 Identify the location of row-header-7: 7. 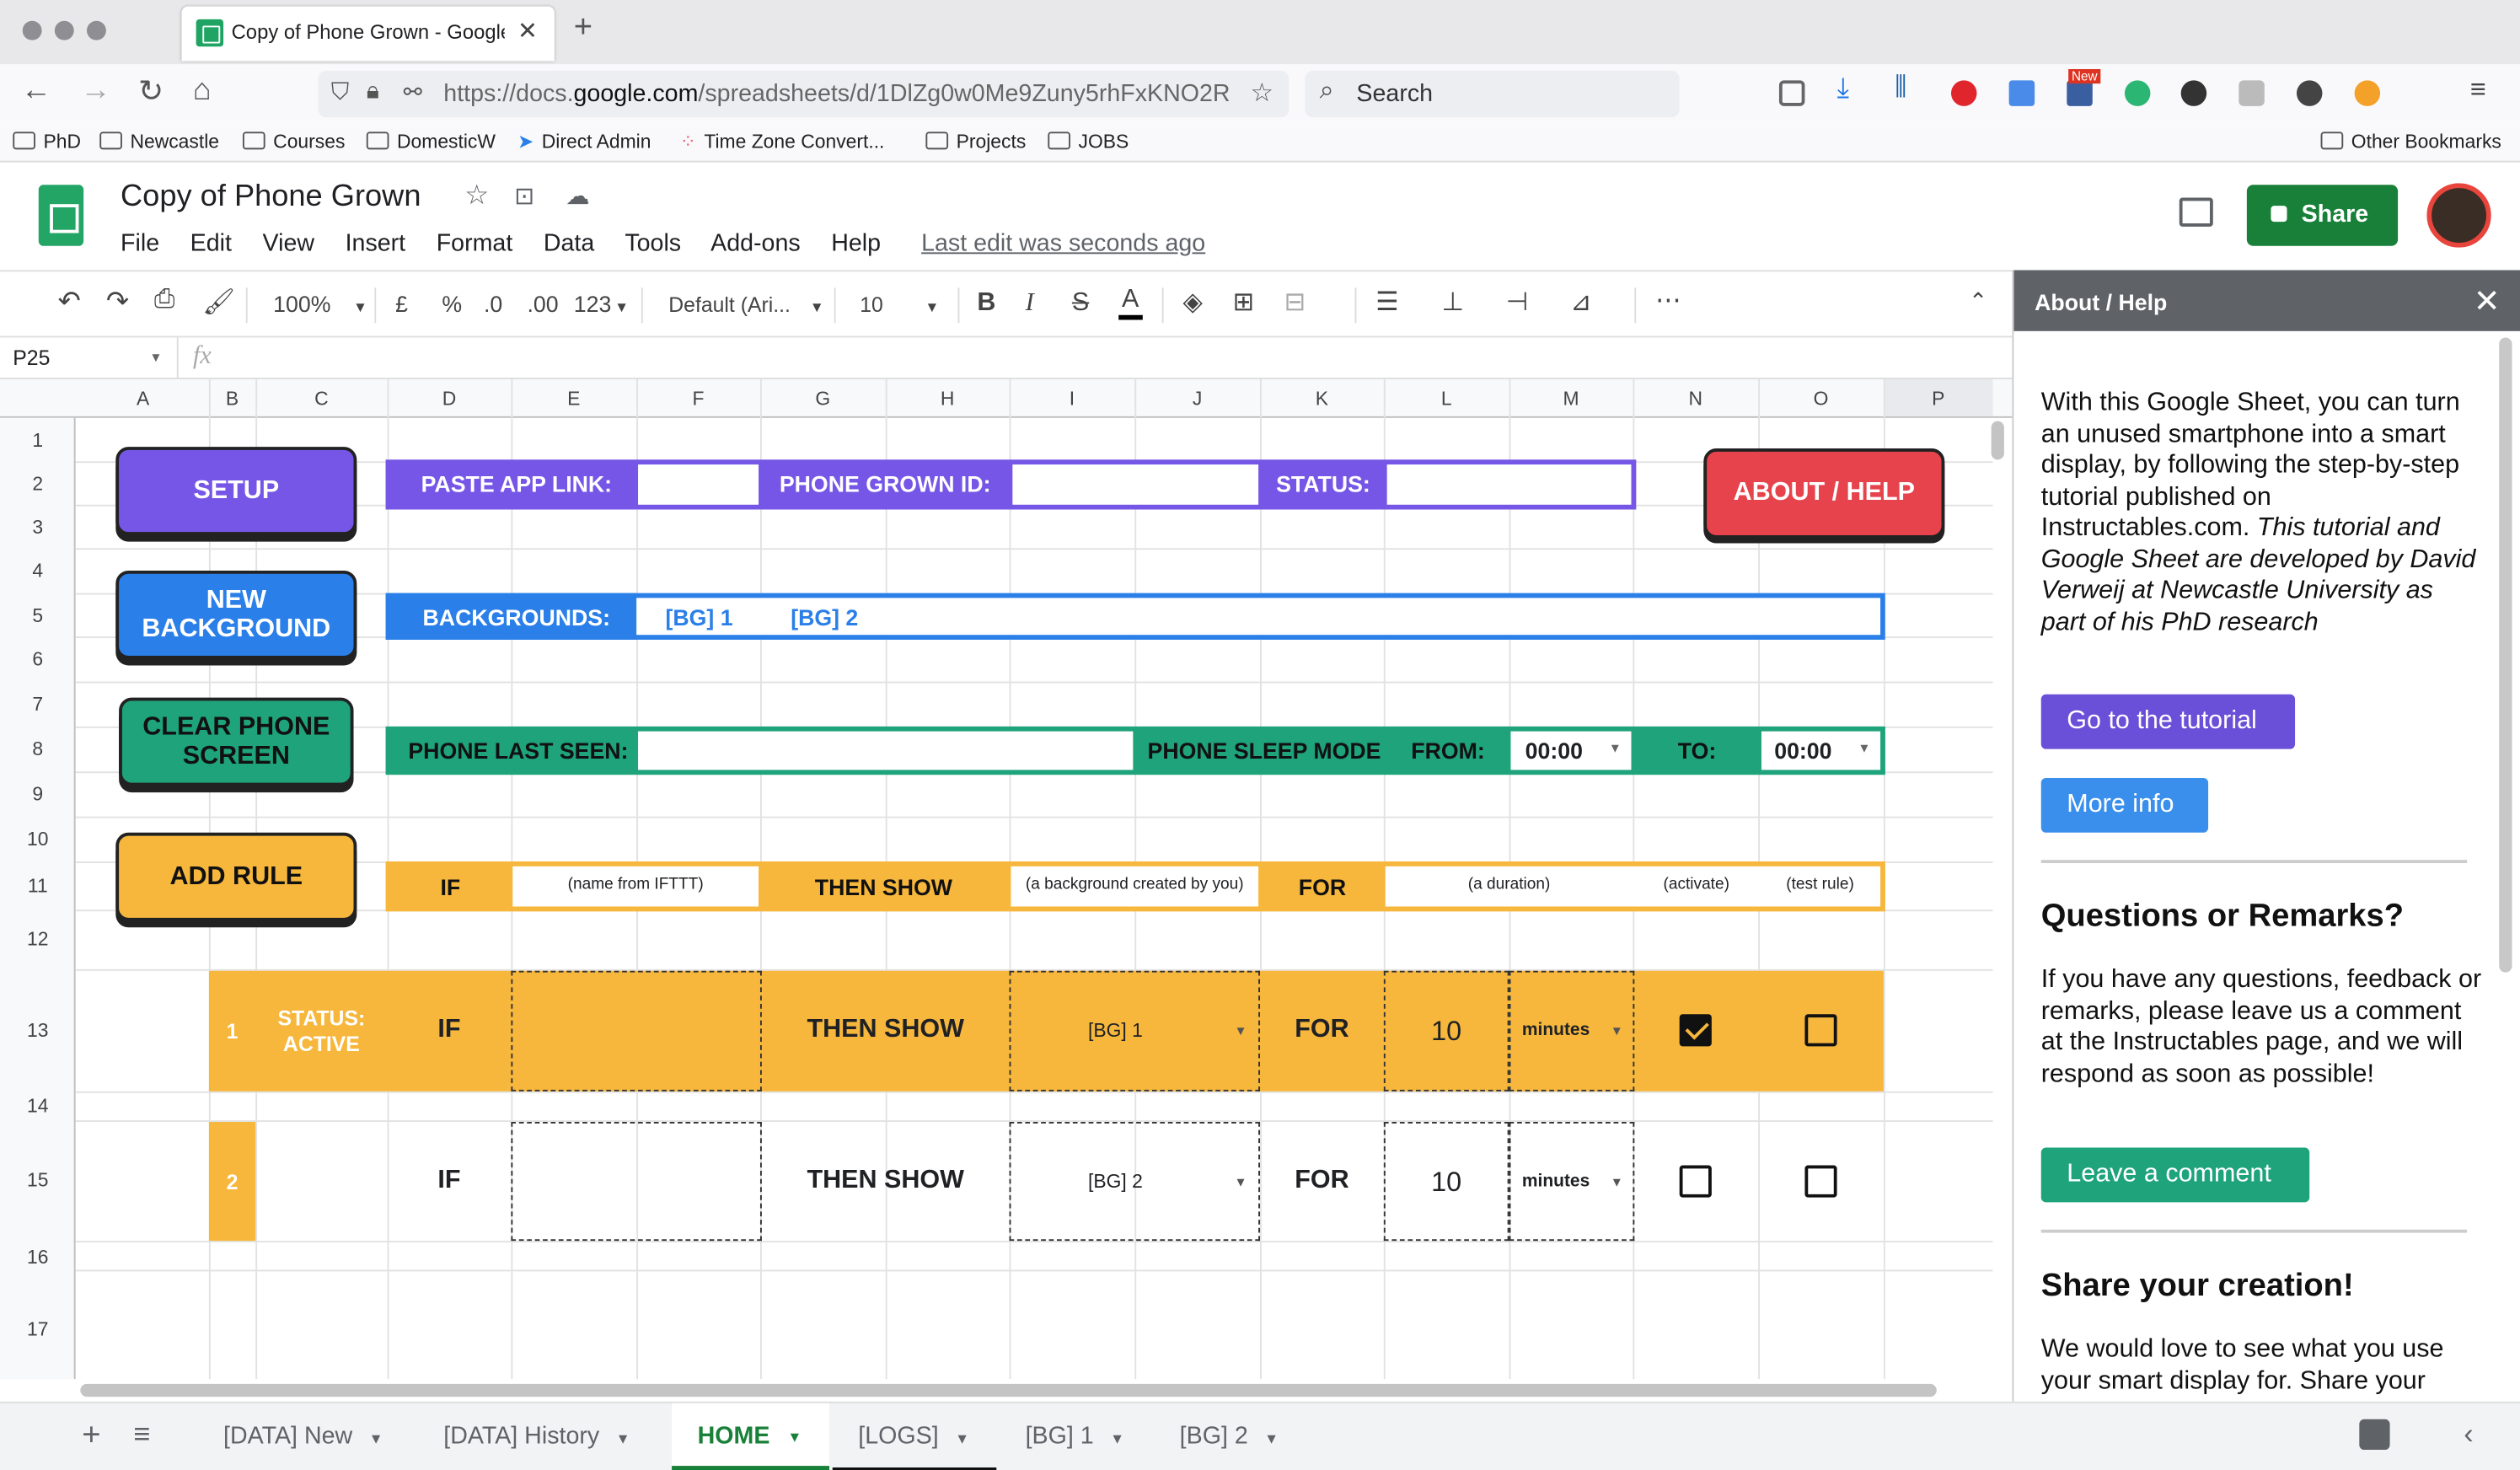
(38, 704).